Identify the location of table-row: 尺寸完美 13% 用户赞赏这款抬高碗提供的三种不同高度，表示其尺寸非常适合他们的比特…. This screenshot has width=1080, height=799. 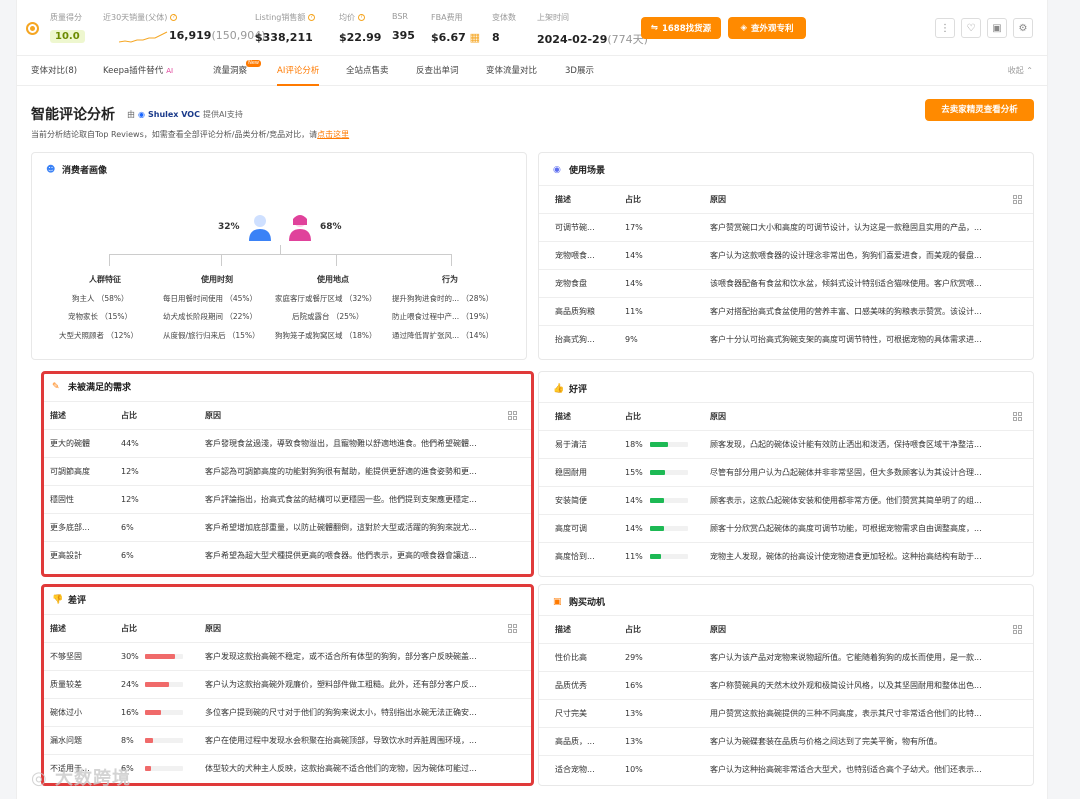
(786, 713).